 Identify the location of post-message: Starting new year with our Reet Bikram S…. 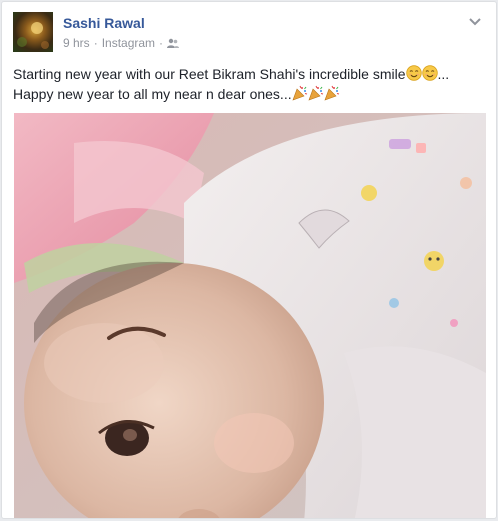
(249, 84).